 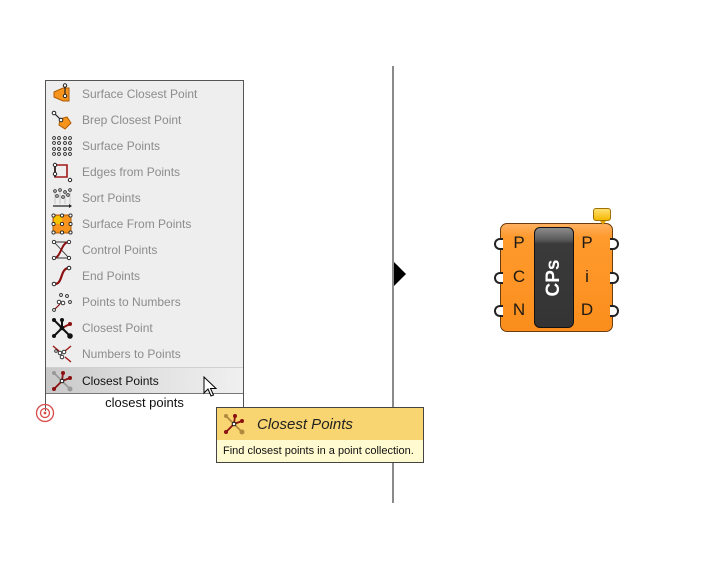 I want to click on menu-item-label: Closest Point, so click(x=117, y=328).